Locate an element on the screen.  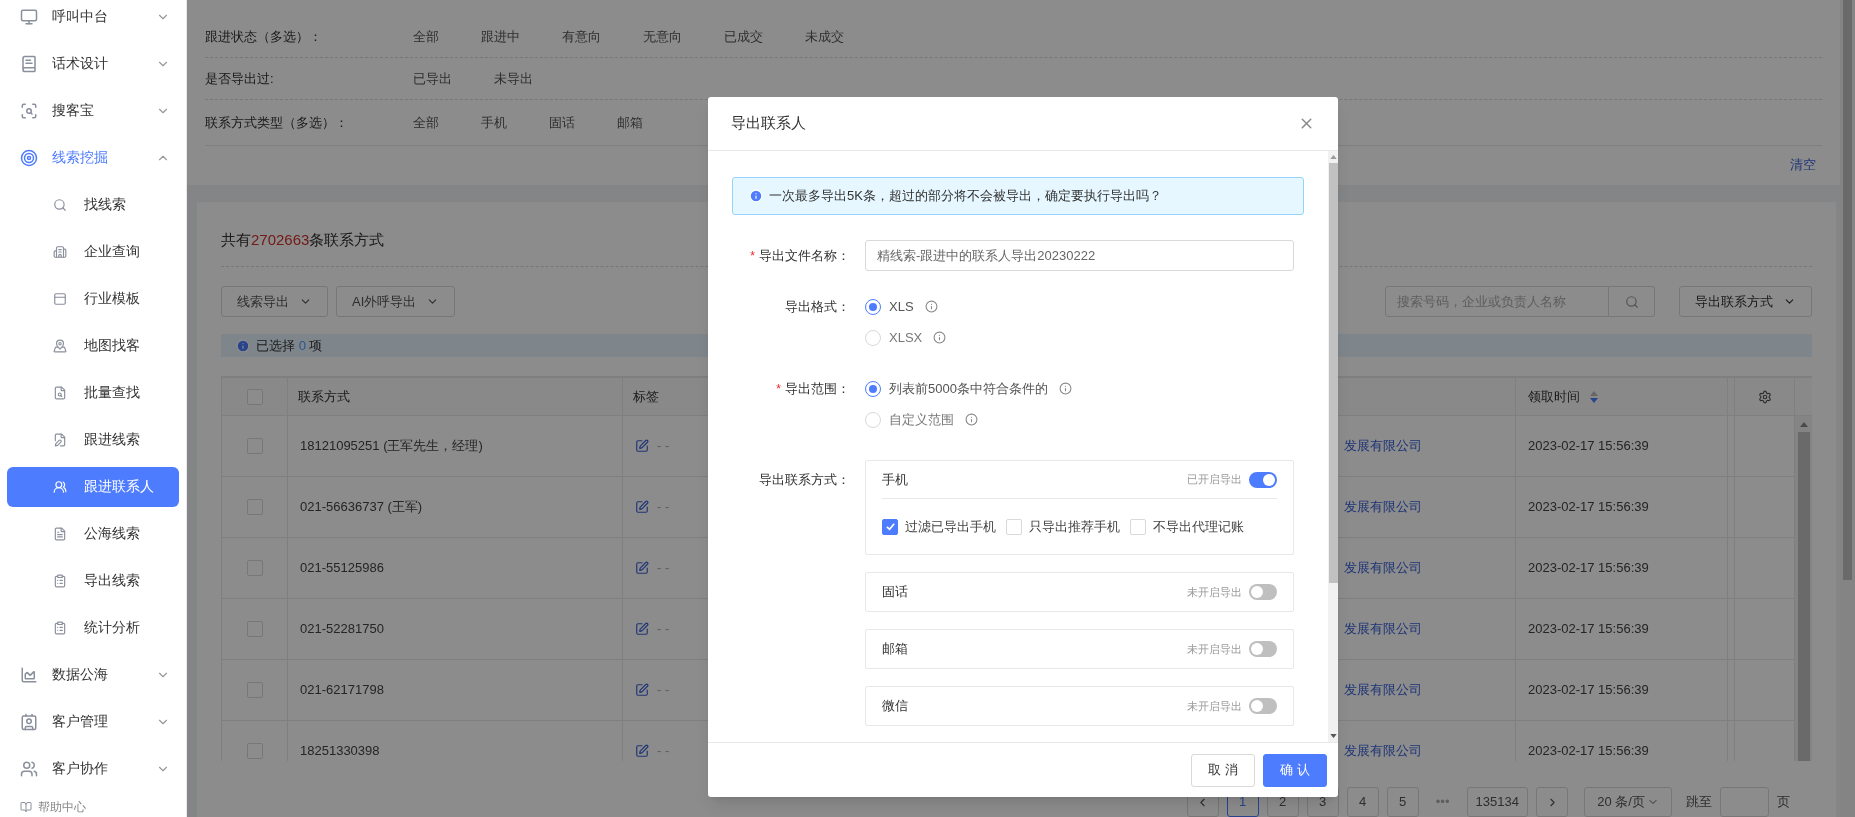
page-button: 4 is located at coordinates (1362, 802).